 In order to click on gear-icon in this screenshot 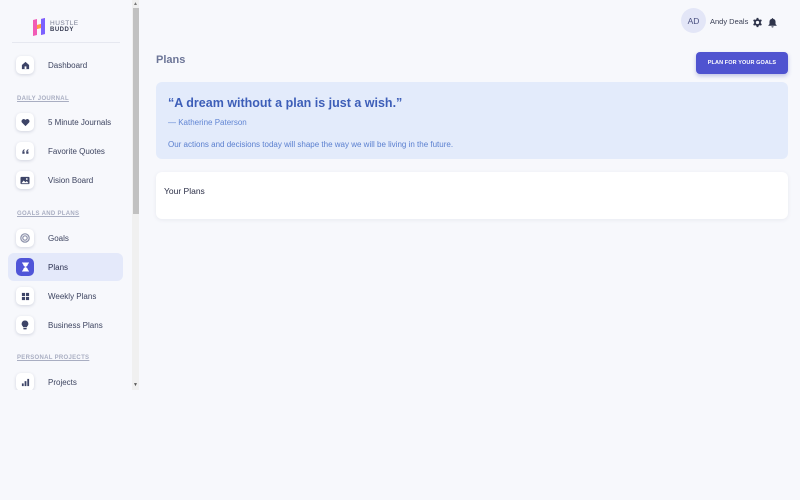, I will do `click(757, 21)`.